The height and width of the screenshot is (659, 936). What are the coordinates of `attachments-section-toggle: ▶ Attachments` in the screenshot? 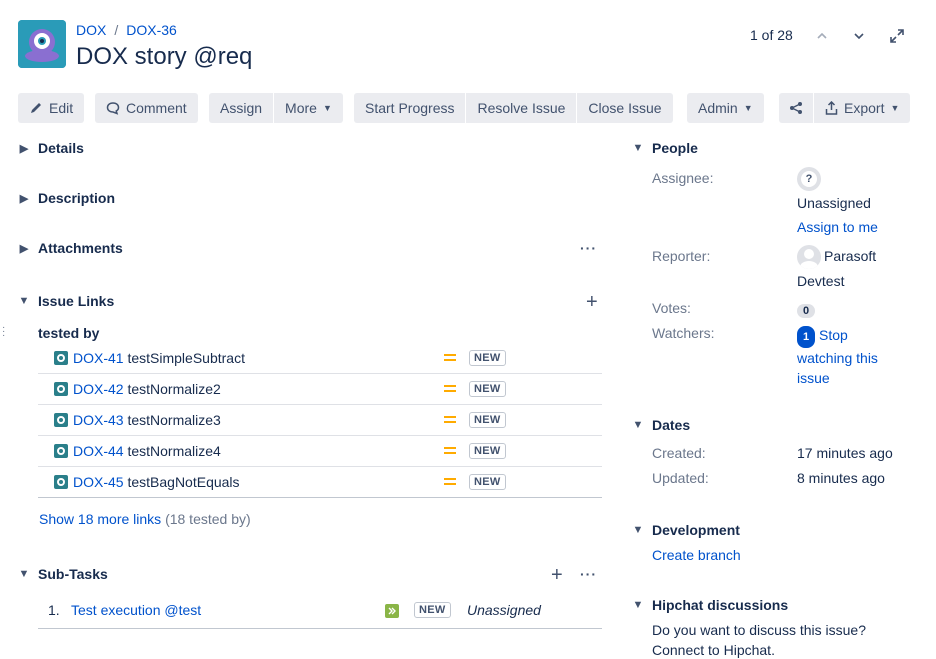 It's located at (70, 248).